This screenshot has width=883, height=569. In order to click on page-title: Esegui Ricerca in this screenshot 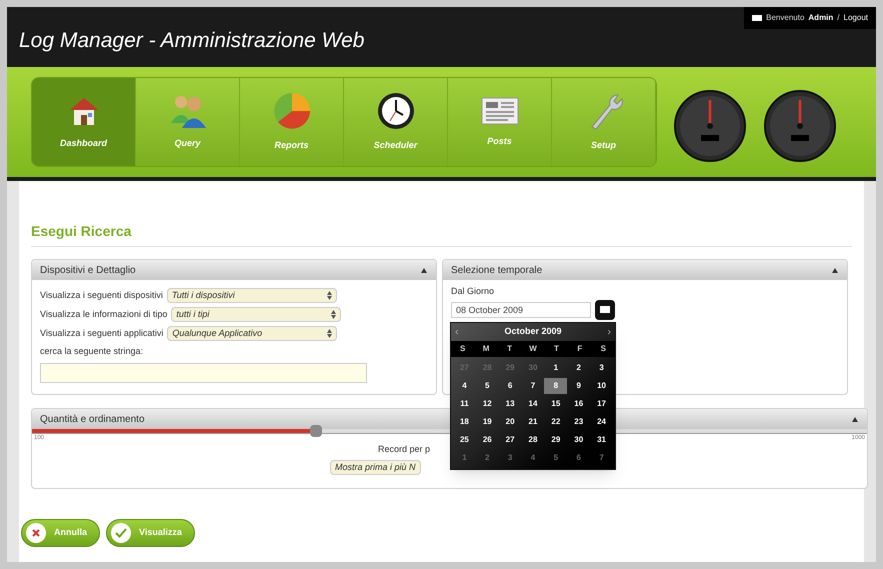, I will do `click(441, 234)`.